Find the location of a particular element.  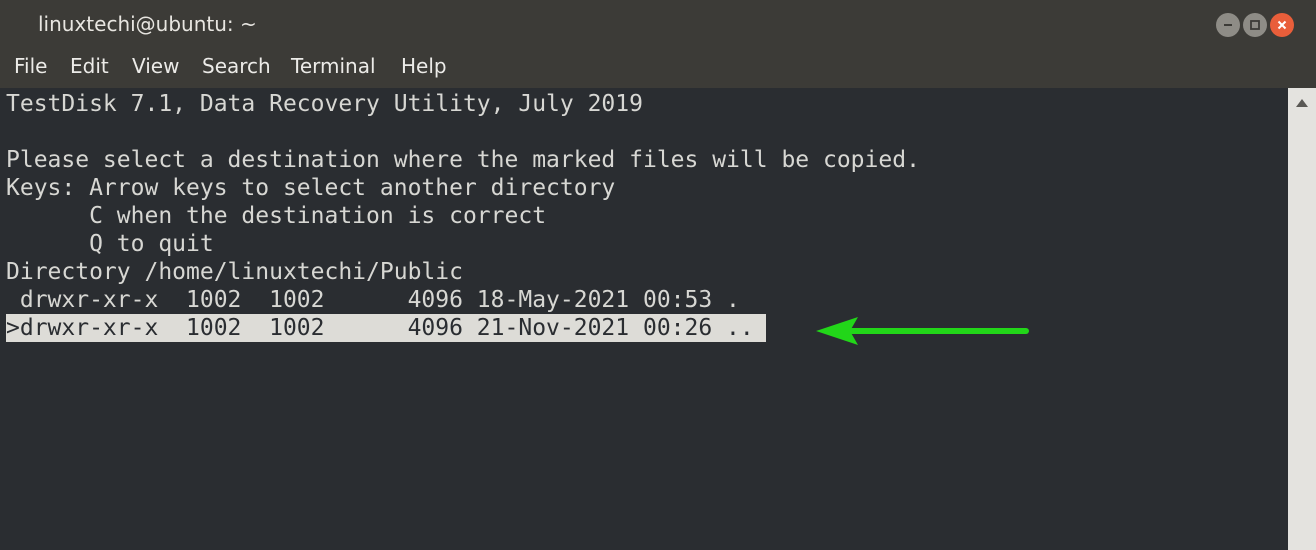

scroll-up-button is located at coordinates (1302, 103).